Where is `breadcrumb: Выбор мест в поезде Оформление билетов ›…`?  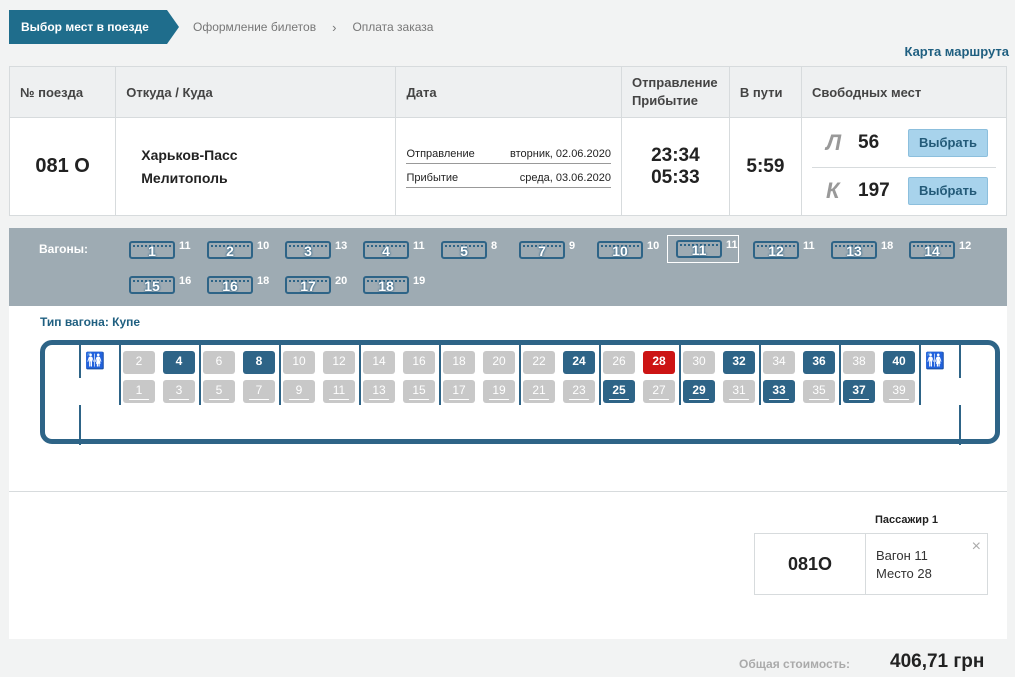
breadcrumb: Выбор мест в поезде Оформление билетов ›… is located at coordinates (221, 27).